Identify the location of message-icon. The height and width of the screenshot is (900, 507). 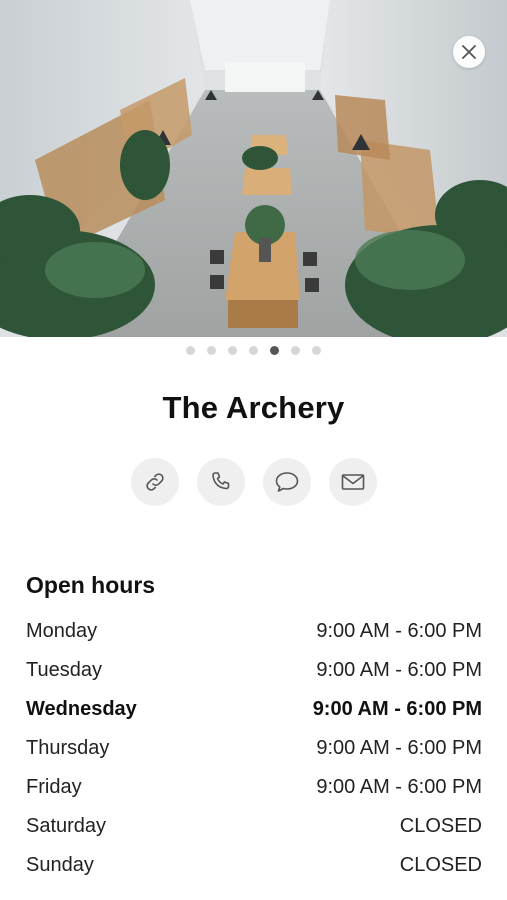
(286, 482).